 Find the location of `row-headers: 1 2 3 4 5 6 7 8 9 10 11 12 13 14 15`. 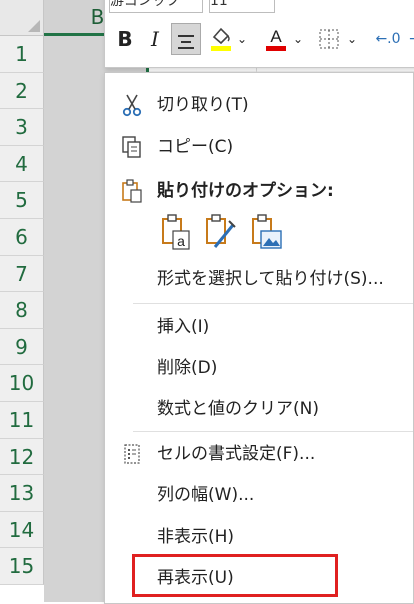

row-headers: 1 2 3 4 5 6 7 8 9 10 11 12 13 14 15 is located at coordinates (22, 310).